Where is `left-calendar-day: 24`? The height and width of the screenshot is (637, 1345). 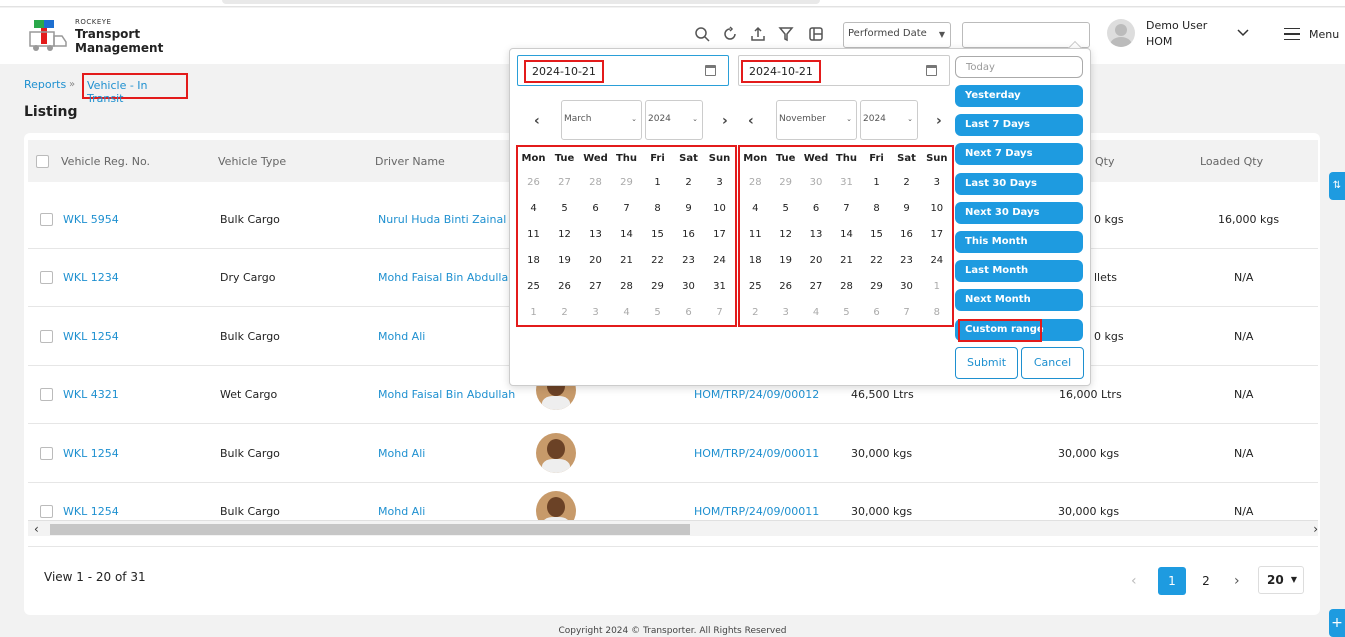 left-calendar-day: 24 is located at coordinates (719, 260).